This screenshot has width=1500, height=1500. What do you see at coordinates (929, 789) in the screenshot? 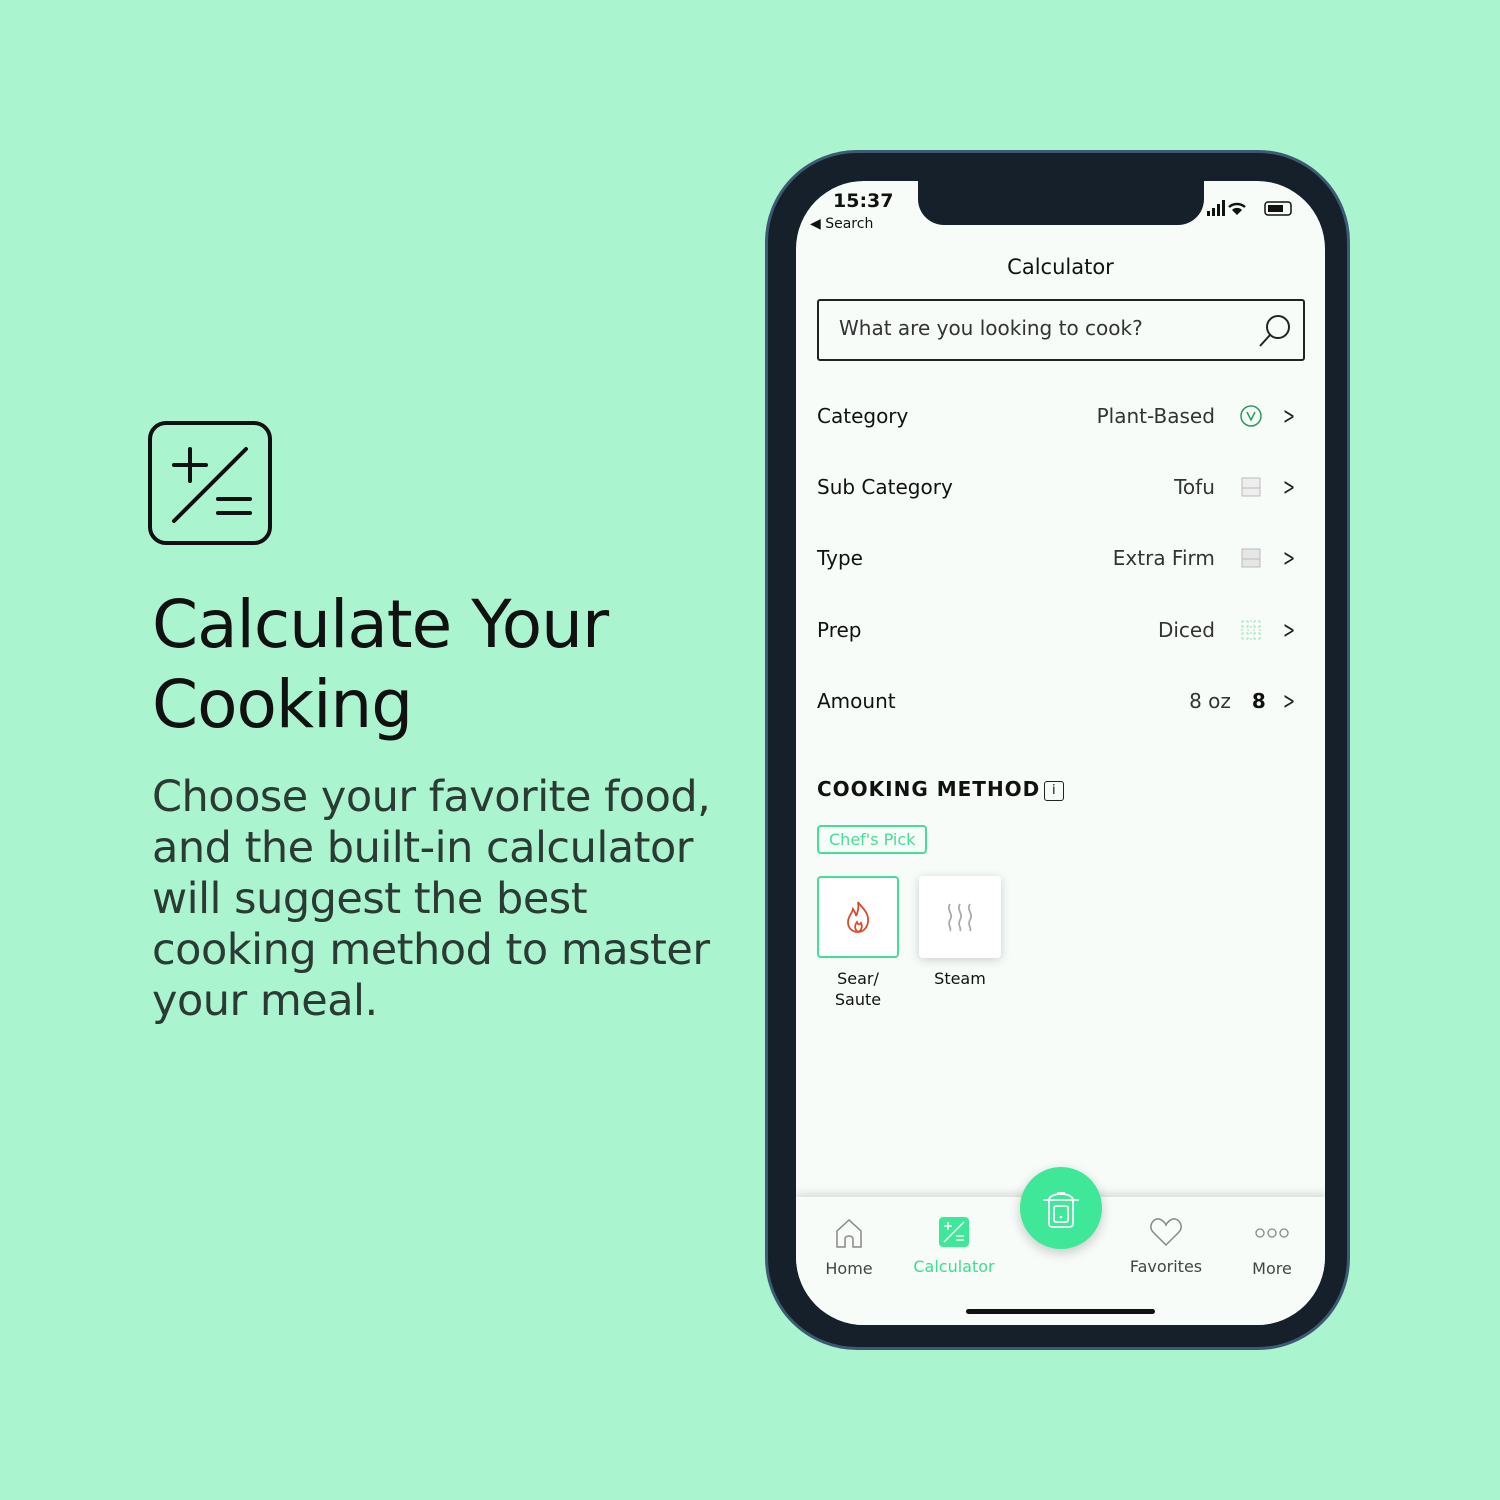
I see `cooking-method-title: COOKING METHOD` at bounding box center [929, 789].